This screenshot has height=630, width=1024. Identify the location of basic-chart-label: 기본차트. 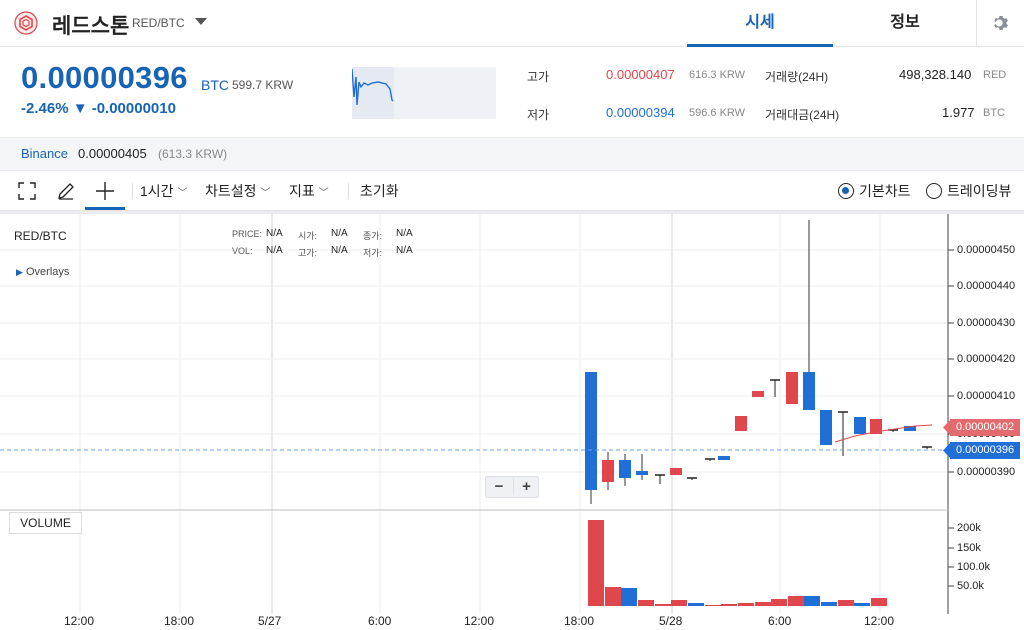
(885, 191).